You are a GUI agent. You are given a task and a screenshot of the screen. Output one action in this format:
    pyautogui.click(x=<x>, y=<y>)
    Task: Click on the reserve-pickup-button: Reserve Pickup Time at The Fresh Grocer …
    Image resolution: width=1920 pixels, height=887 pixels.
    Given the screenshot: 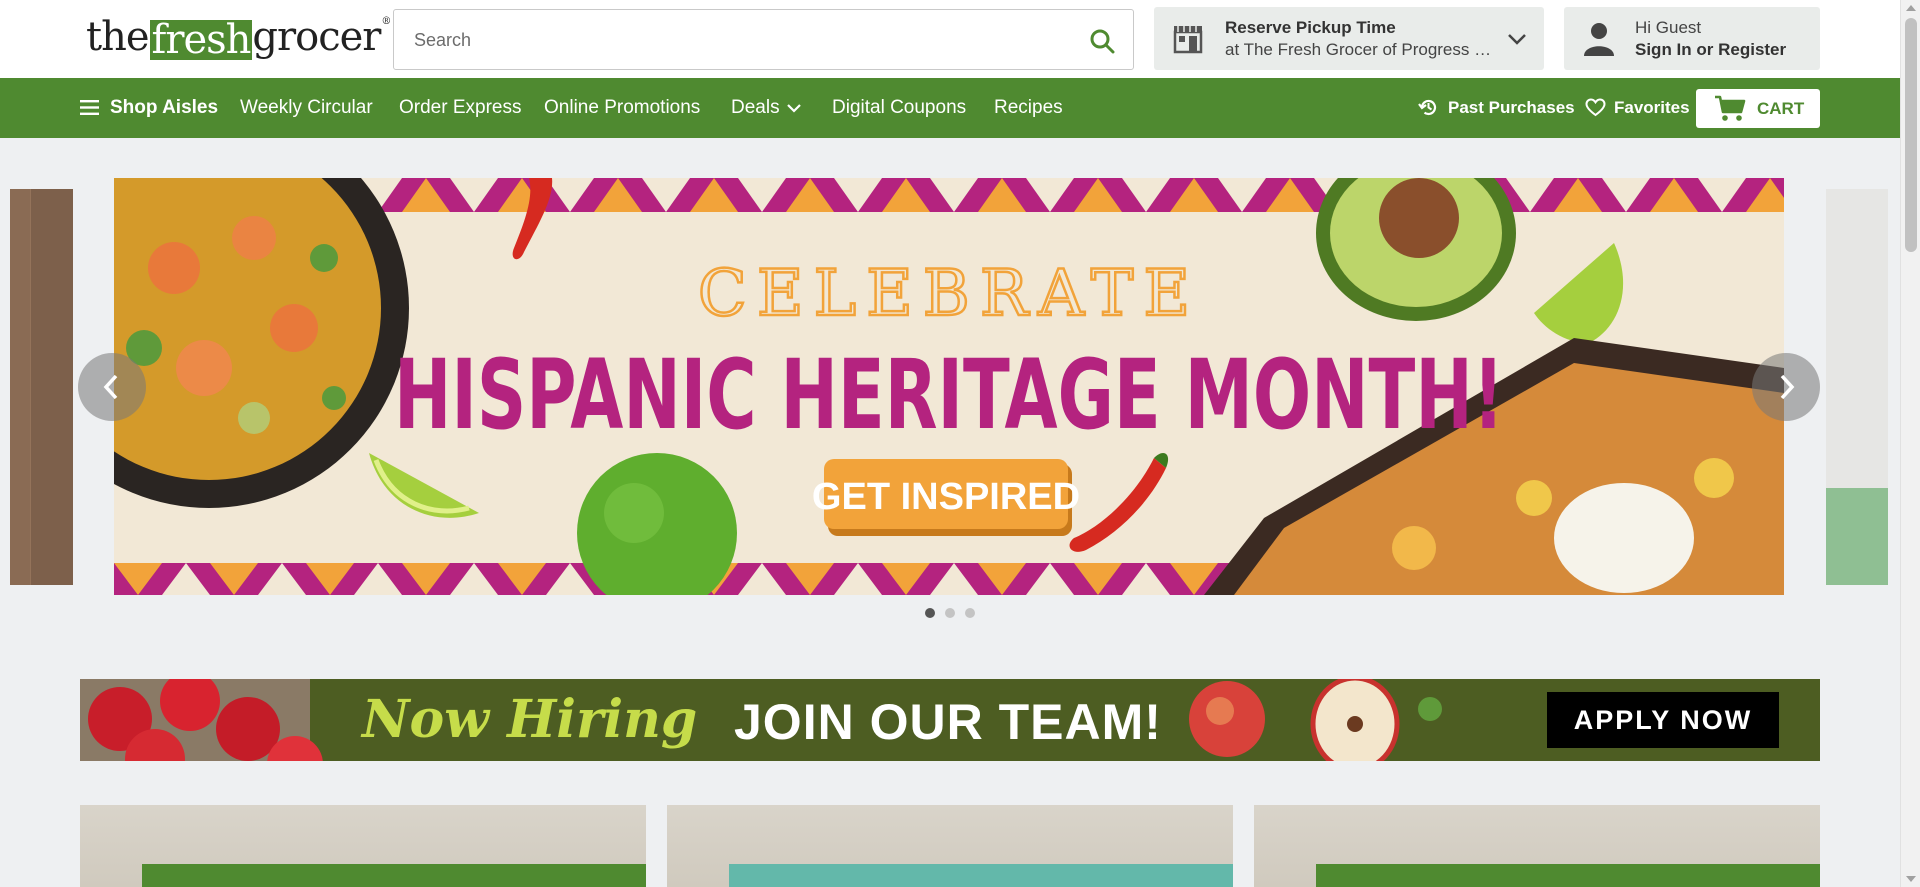 What is the action you would take?
    pyautogui.click(x=1349, y=38)
    